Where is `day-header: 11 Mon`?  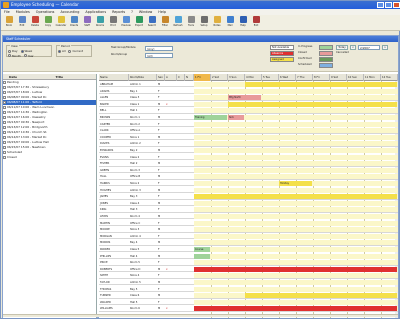
day-header: 11 Mon is located at coordinates (372, 77).